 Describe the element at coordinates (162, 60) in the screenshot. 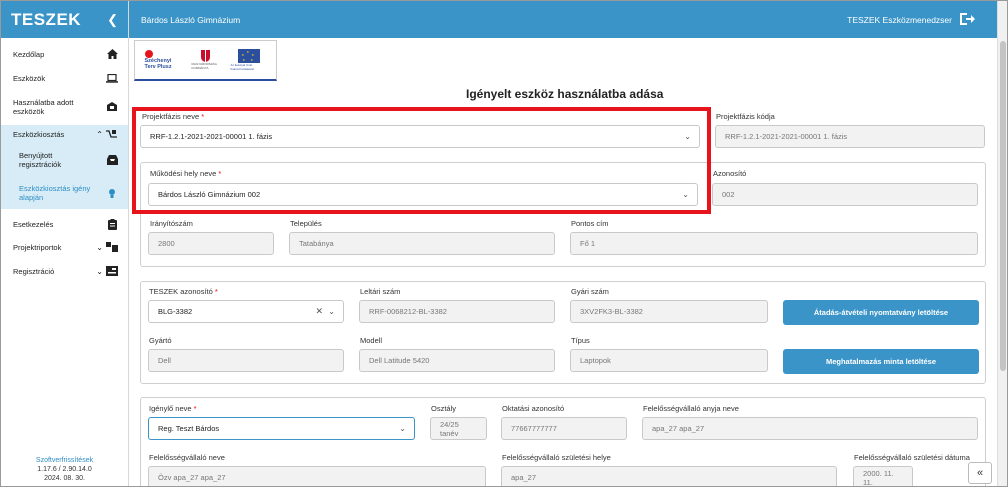

I see `szechenyi-logo: Széchenyi Terv Plusz` at that location.